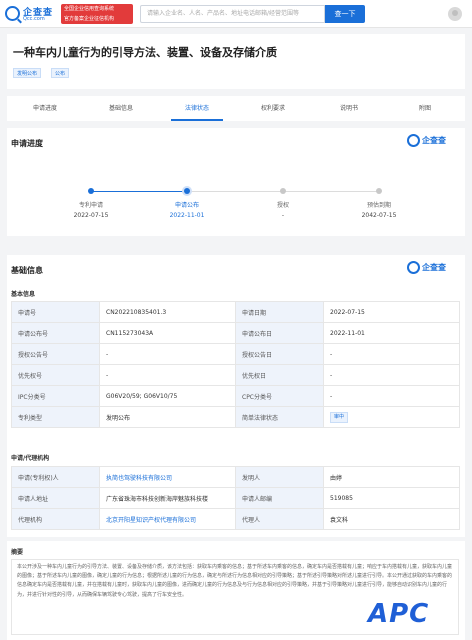 Image resolution: width=472 pixels, height=640 pixels. Describe the element at coordinates (279, 477) in the screenshot. I see `key-inventor: 发明人` at that location.